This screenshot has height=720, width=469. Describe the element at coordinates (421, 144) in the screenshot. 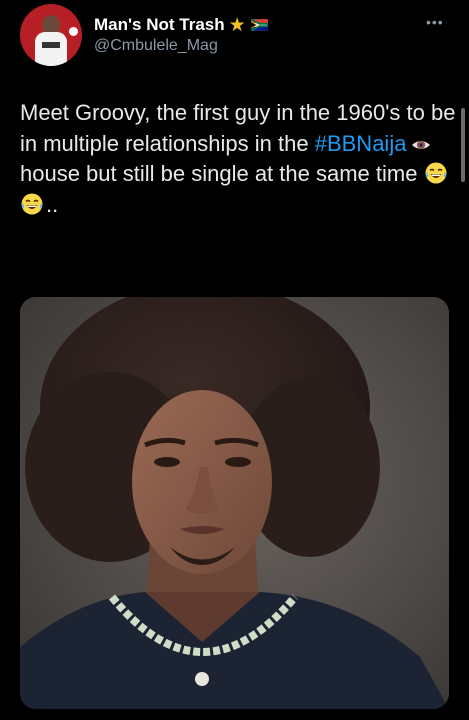

I see `eye-icon` at that location.